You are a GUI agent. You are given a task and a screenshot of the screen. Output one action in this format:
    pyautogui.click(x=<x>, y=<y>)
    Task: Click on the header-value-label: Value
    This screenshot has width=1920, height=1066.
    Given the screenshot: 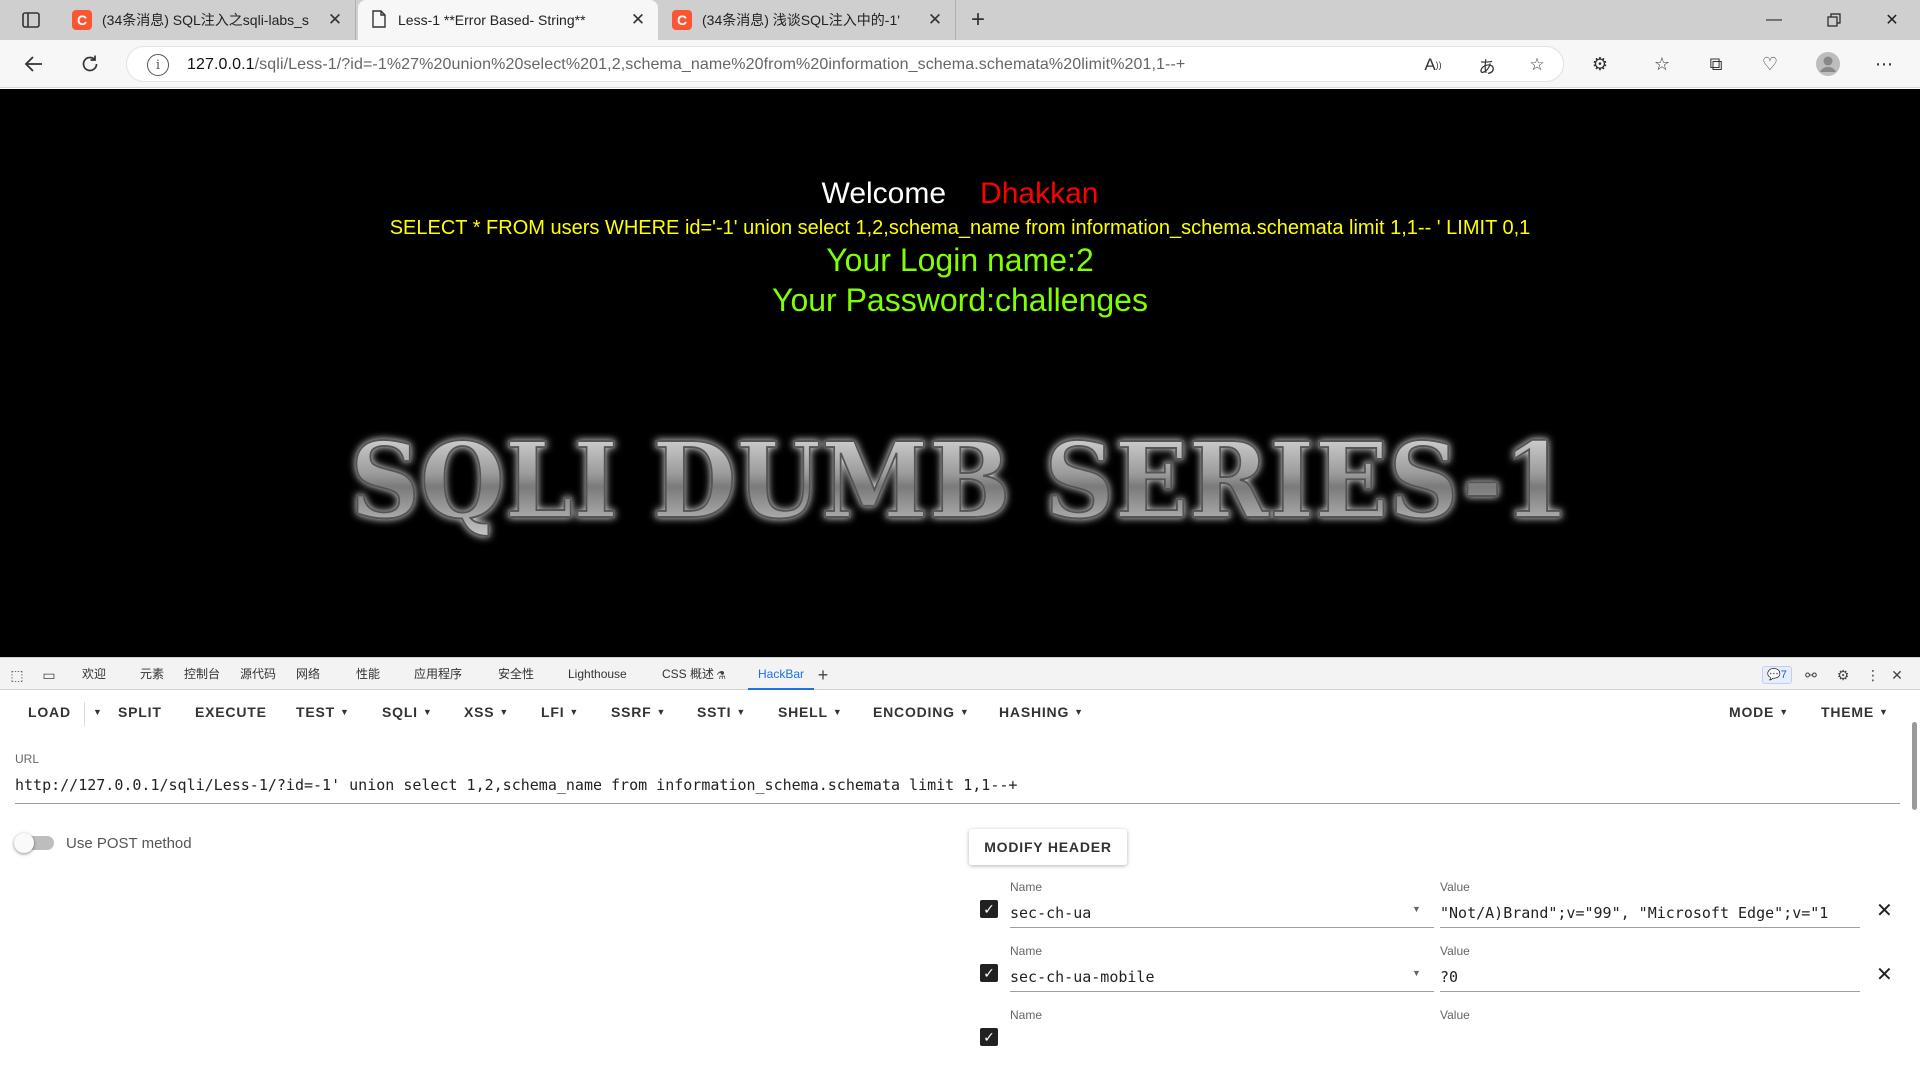 What is the action you would take?
    pyautogui.click(x=1455, y=887)
    